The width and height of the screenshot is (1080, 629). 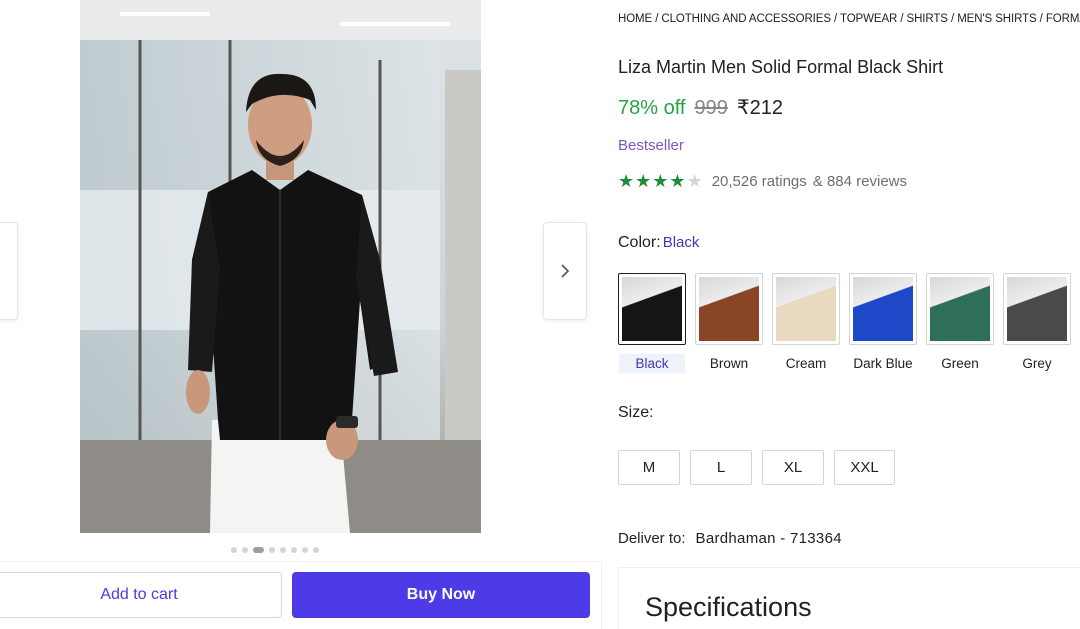 What do you see at coordinates (652, 363) in the screenshot?
I see `color-swatch-label: Black` at bounding box center [652, 363].